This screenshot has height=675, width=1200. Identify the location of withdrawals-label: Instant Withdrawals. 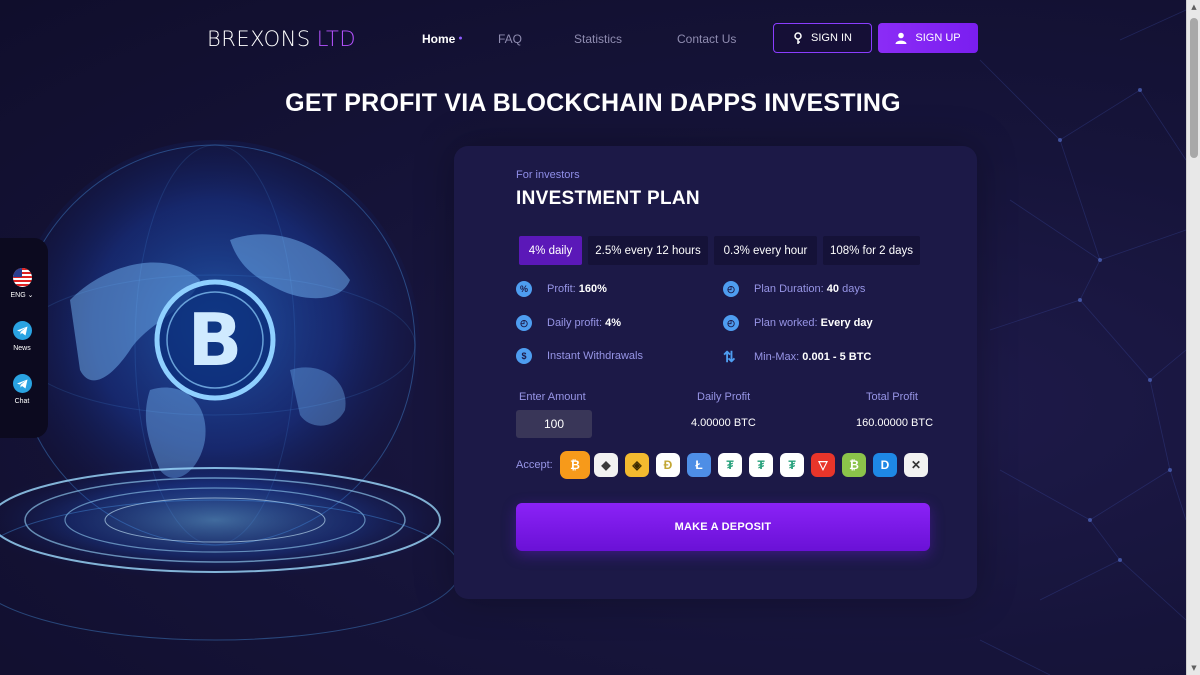
(595, 356).